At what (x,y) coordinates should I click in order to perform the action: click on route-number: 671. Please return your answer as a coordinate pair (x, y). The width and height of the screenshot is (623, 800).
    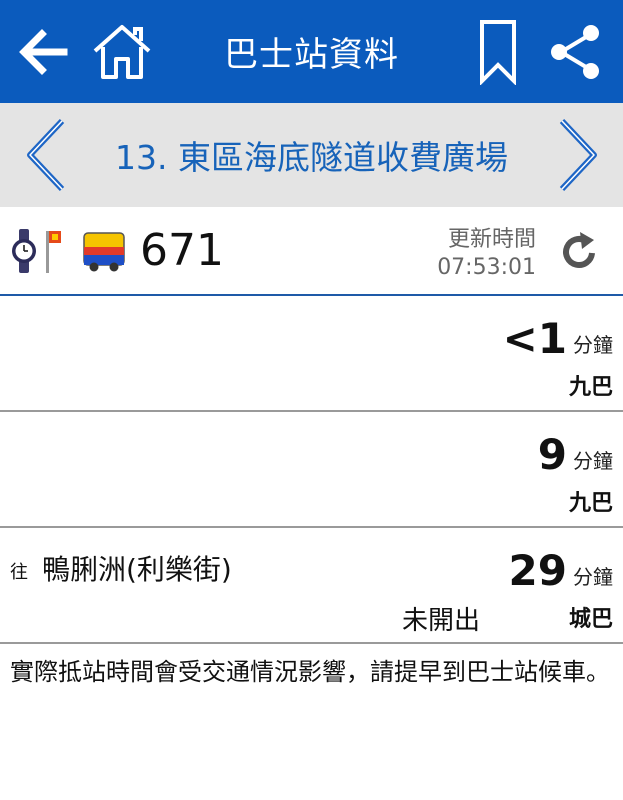
    Looking at the image, I should click on (182, 250).